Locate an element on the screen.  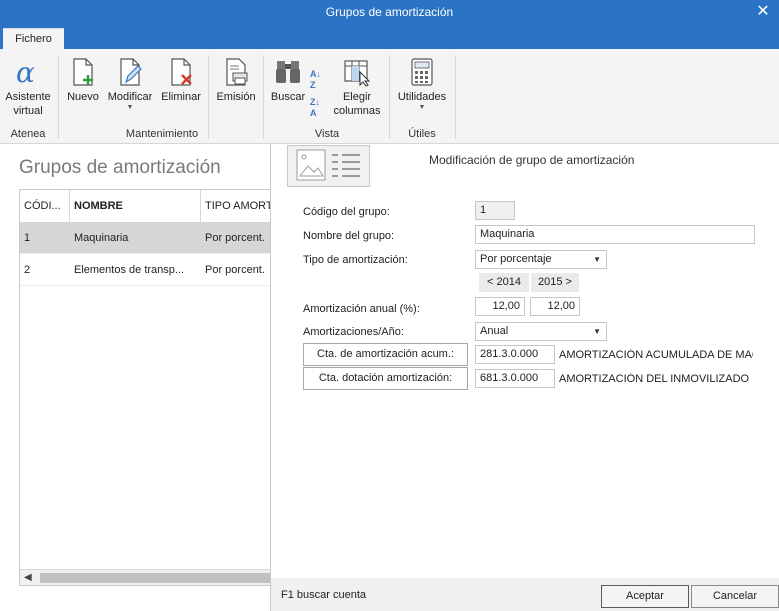
print-icon is located at coordinates (237, 72).